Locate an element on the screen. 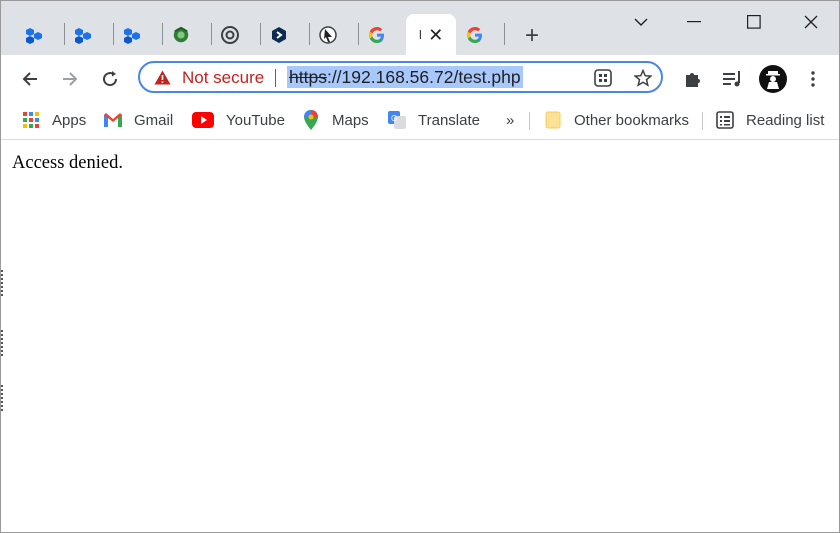 The width and height of the screenshot is (840, 533). url-scheme: https is located at coordinates (308, 77).